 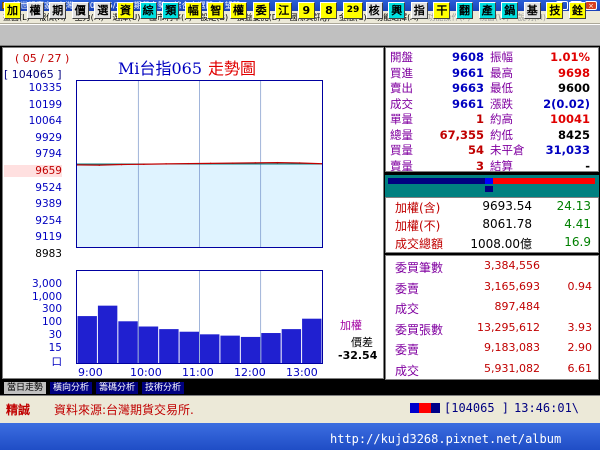 What do you see at coordinates (148, 10) in the screenshot?
I see `toolbar-button: 綜` at bounding box center [148, 10].